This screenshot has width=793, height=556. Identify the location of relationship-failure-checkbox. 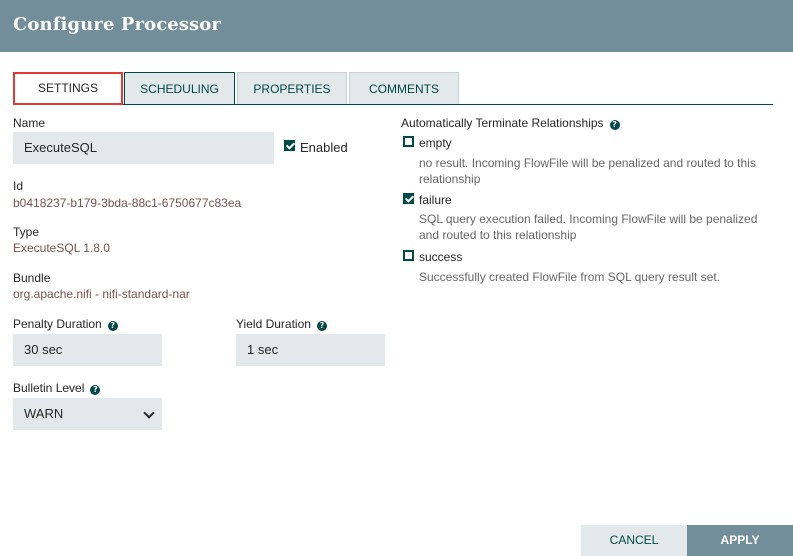
(408, 198).